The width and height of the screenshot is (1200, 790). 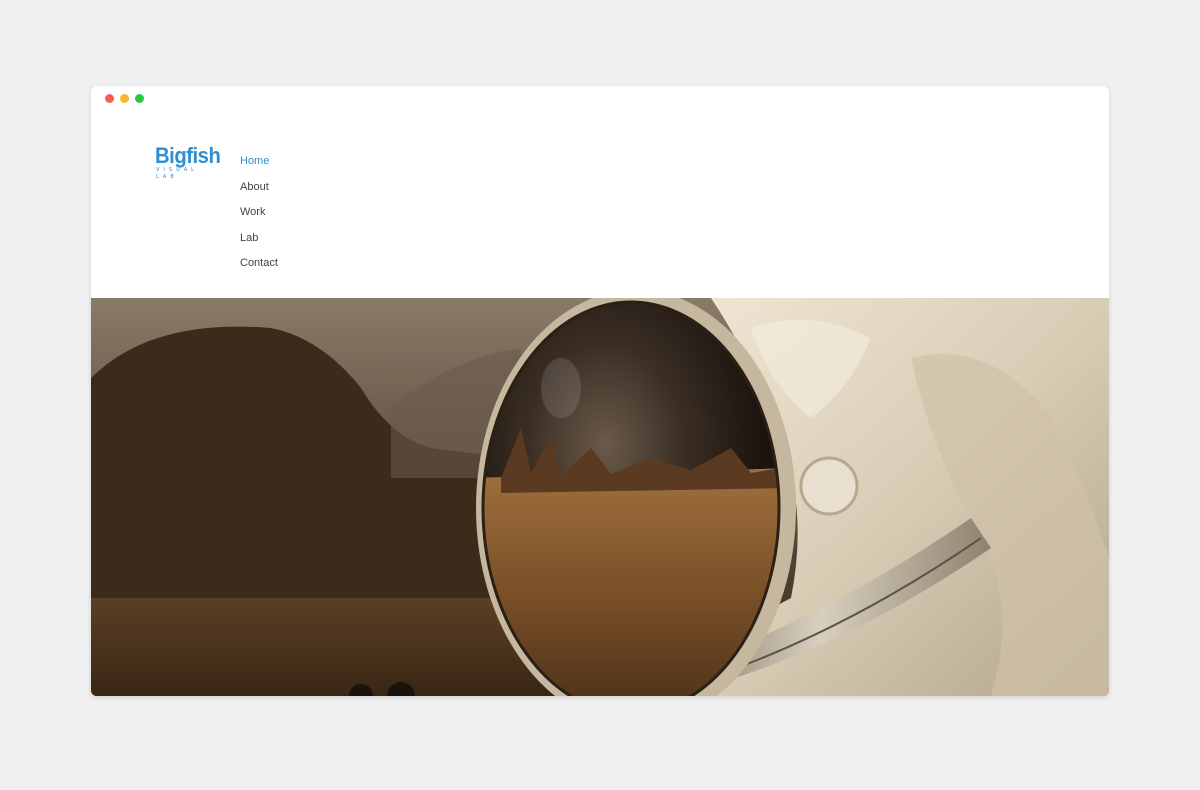 I want to click on maximize-window-button, so click(x=139, y=98).